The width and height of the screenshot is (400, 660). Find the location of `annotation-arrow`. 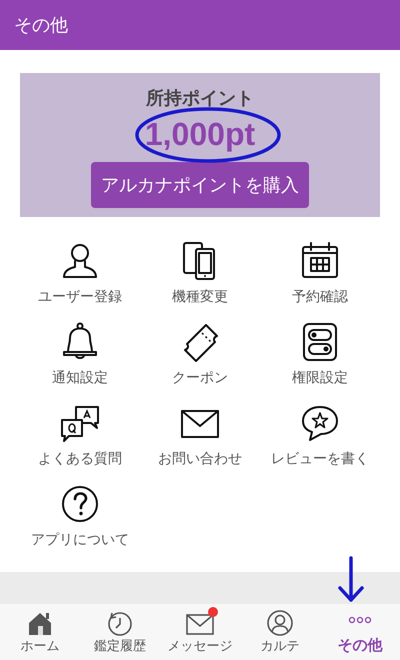

annotation-arrow is located at coordinates (351, 579).